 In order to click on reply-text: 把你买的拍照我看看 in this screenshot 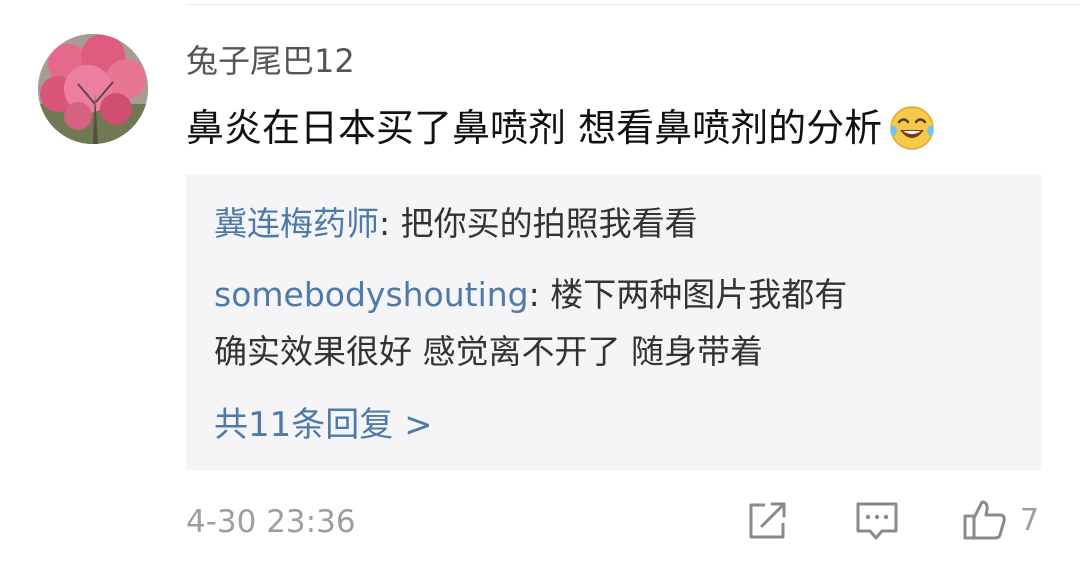, I will do `click(549, 223)`.